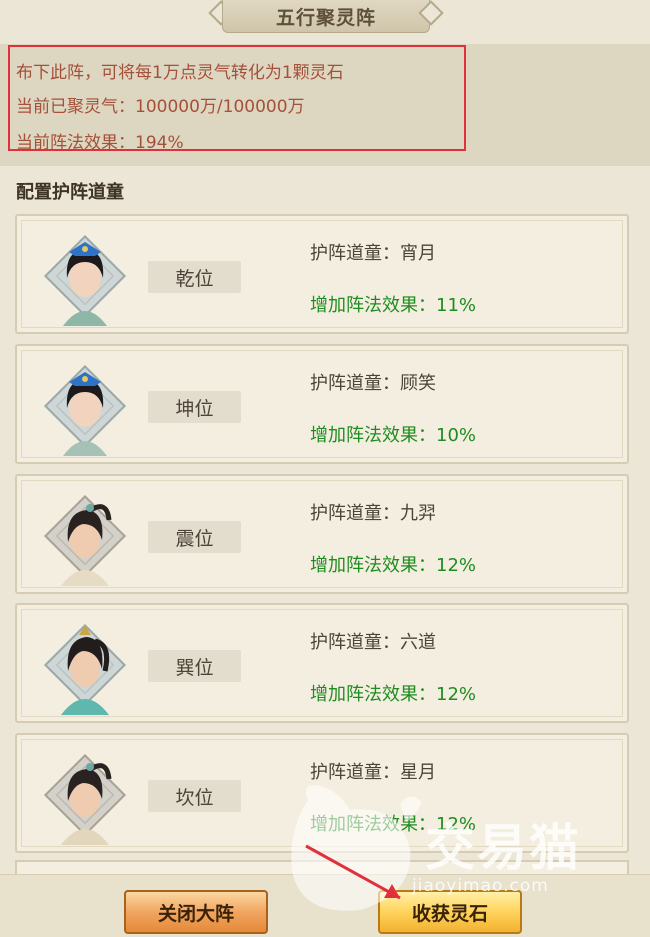 This screenshot has width=650, height=937. I want to click on guardian-slot-card: 巽位 护阵道童：六道 增加阵法效果：12%, so click(322, 663).